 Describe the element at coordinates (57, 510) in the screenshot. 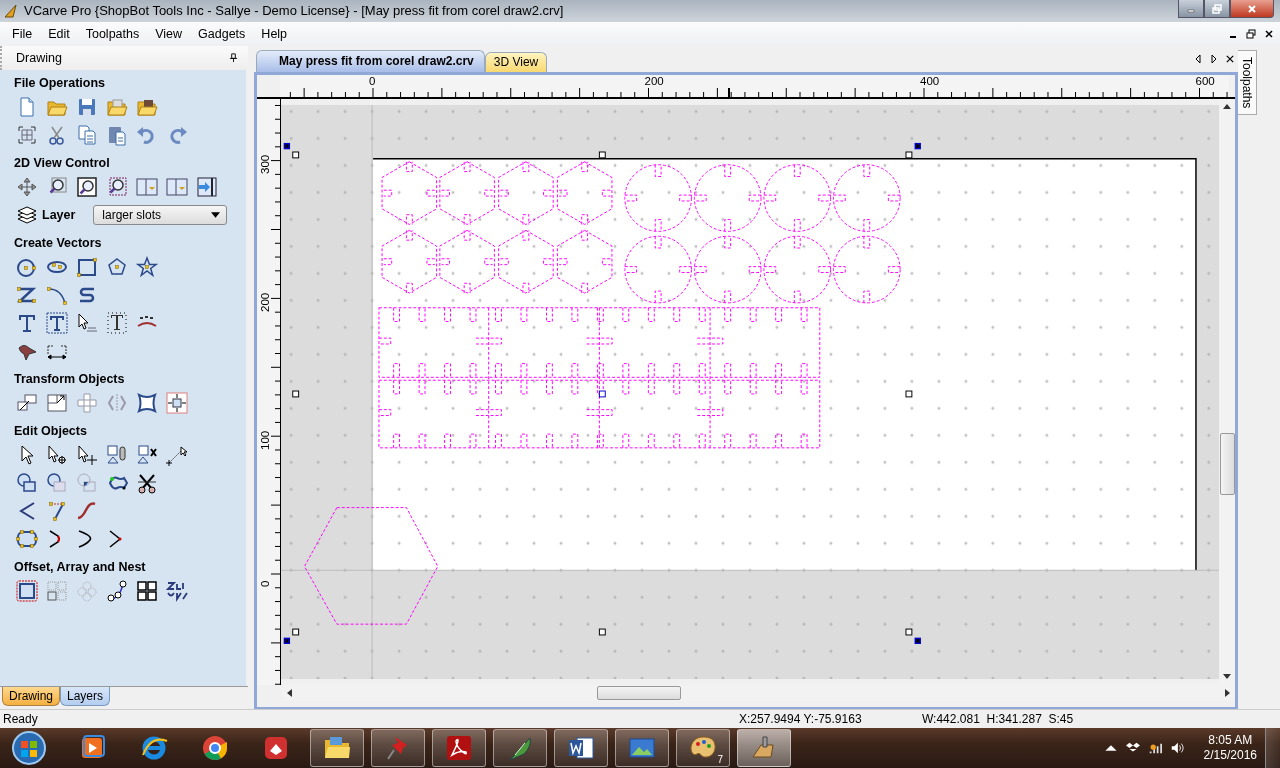

I see `trim-icon` at that location.